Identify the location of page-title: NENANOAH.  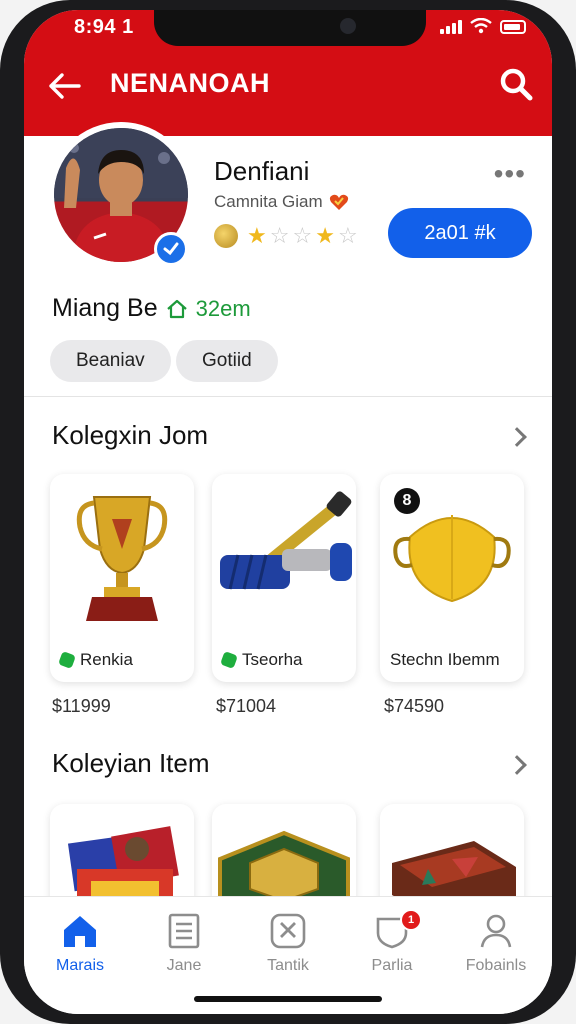
(190, 83).